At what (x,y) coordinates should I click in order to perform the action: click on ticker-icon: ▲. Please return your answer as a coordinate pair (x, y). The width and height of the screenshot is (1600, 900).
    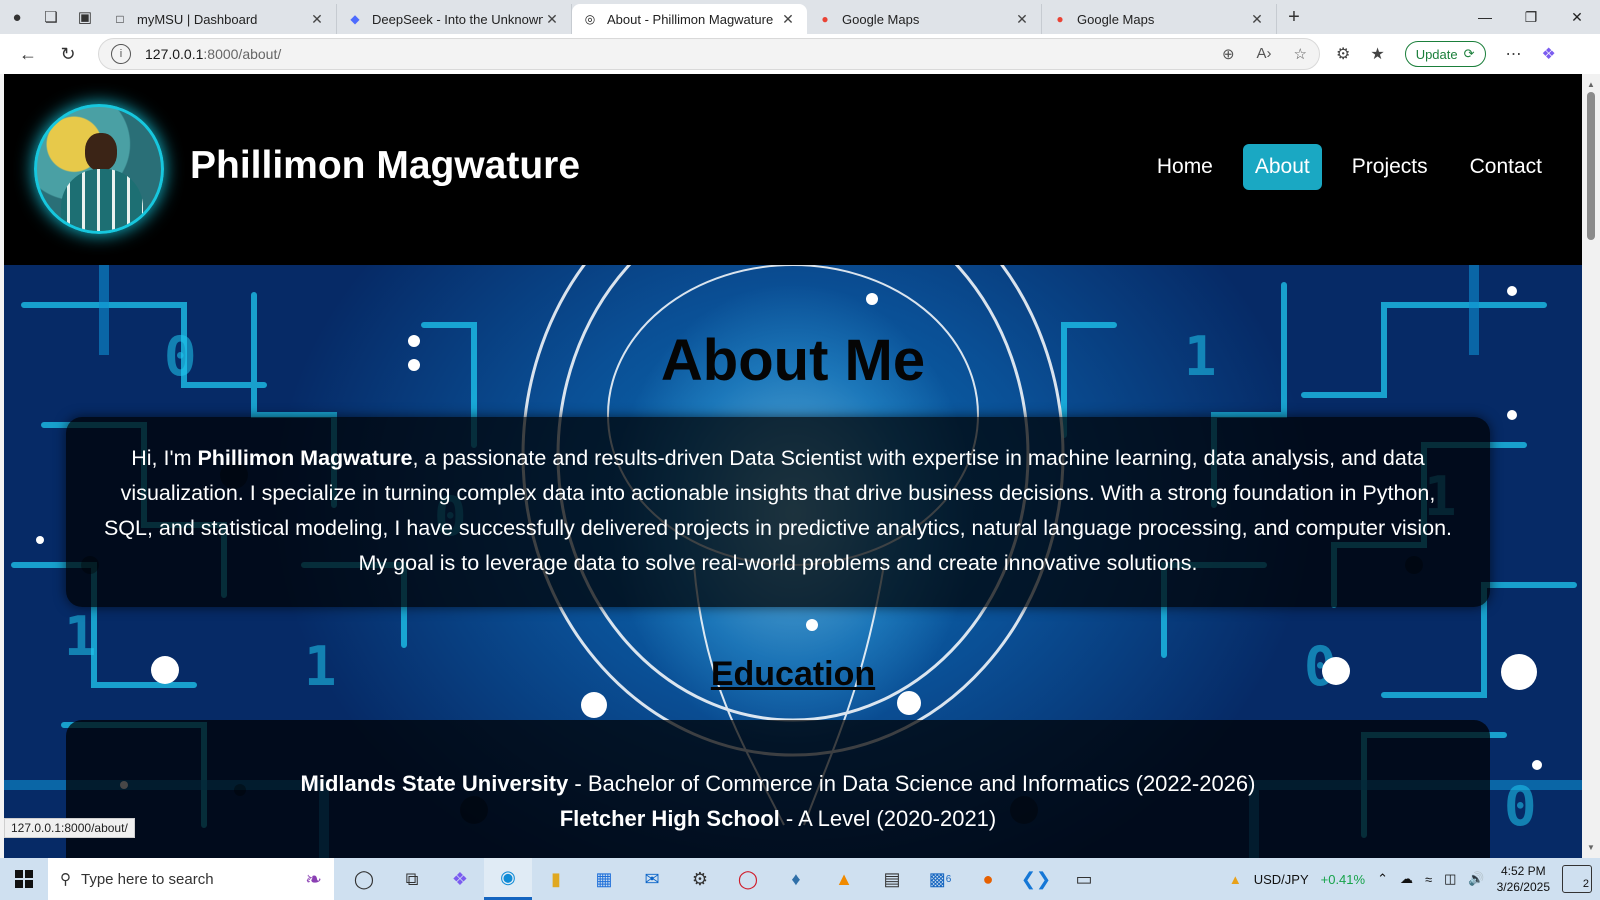
    Looking at the image, I should click on (1235, 879).